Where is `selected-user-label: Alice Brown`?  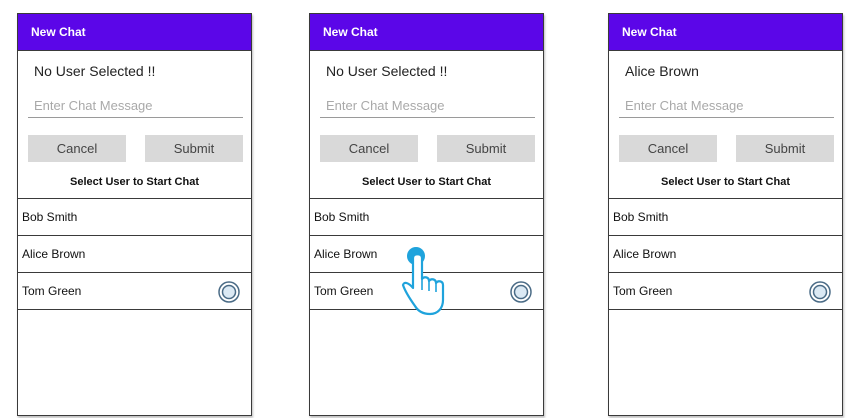 selected-user-label: Alice Brown is located at coordinates (662, 71).